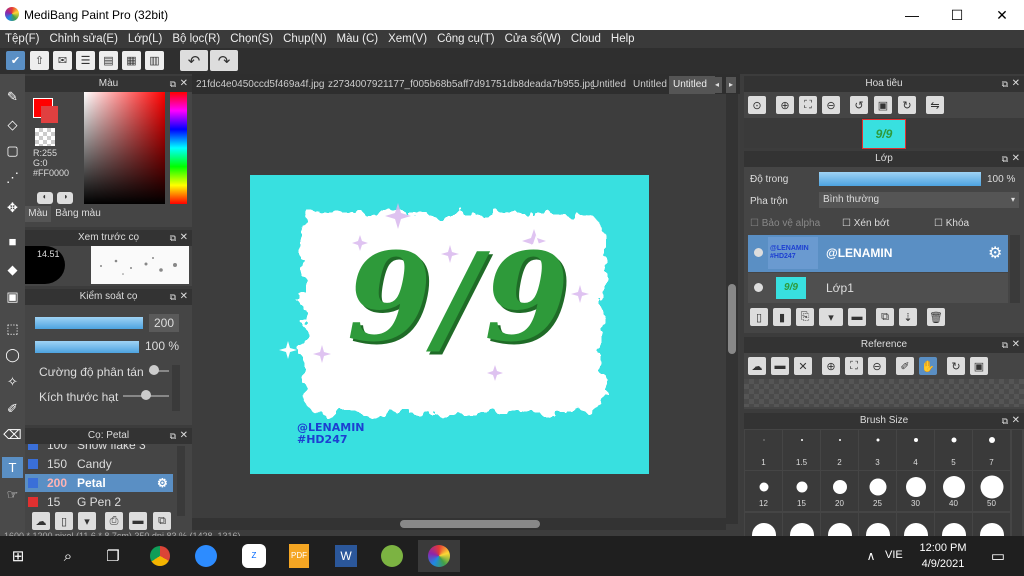 Image resolution: width=1024 pixels, height=576 pixels. What do you see at coordinates (78, 214) in the screenshot?
I see `tab-palette: Bảng màu` at bounding box center [78, 214].